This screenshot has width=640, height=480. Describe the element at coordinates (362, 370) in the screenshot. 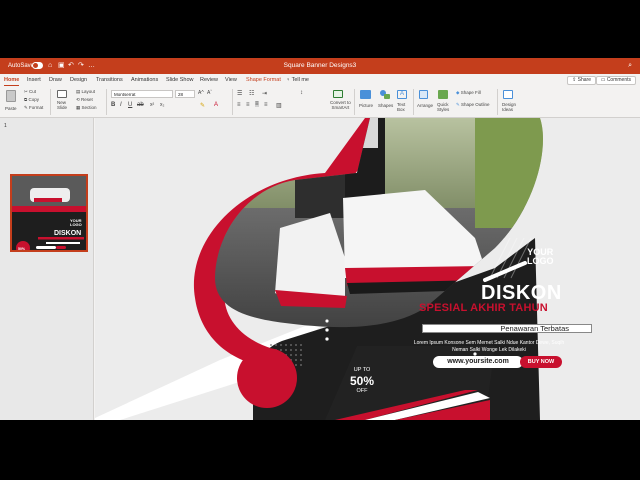

I see `badge-top-text: UP TO` at that location.